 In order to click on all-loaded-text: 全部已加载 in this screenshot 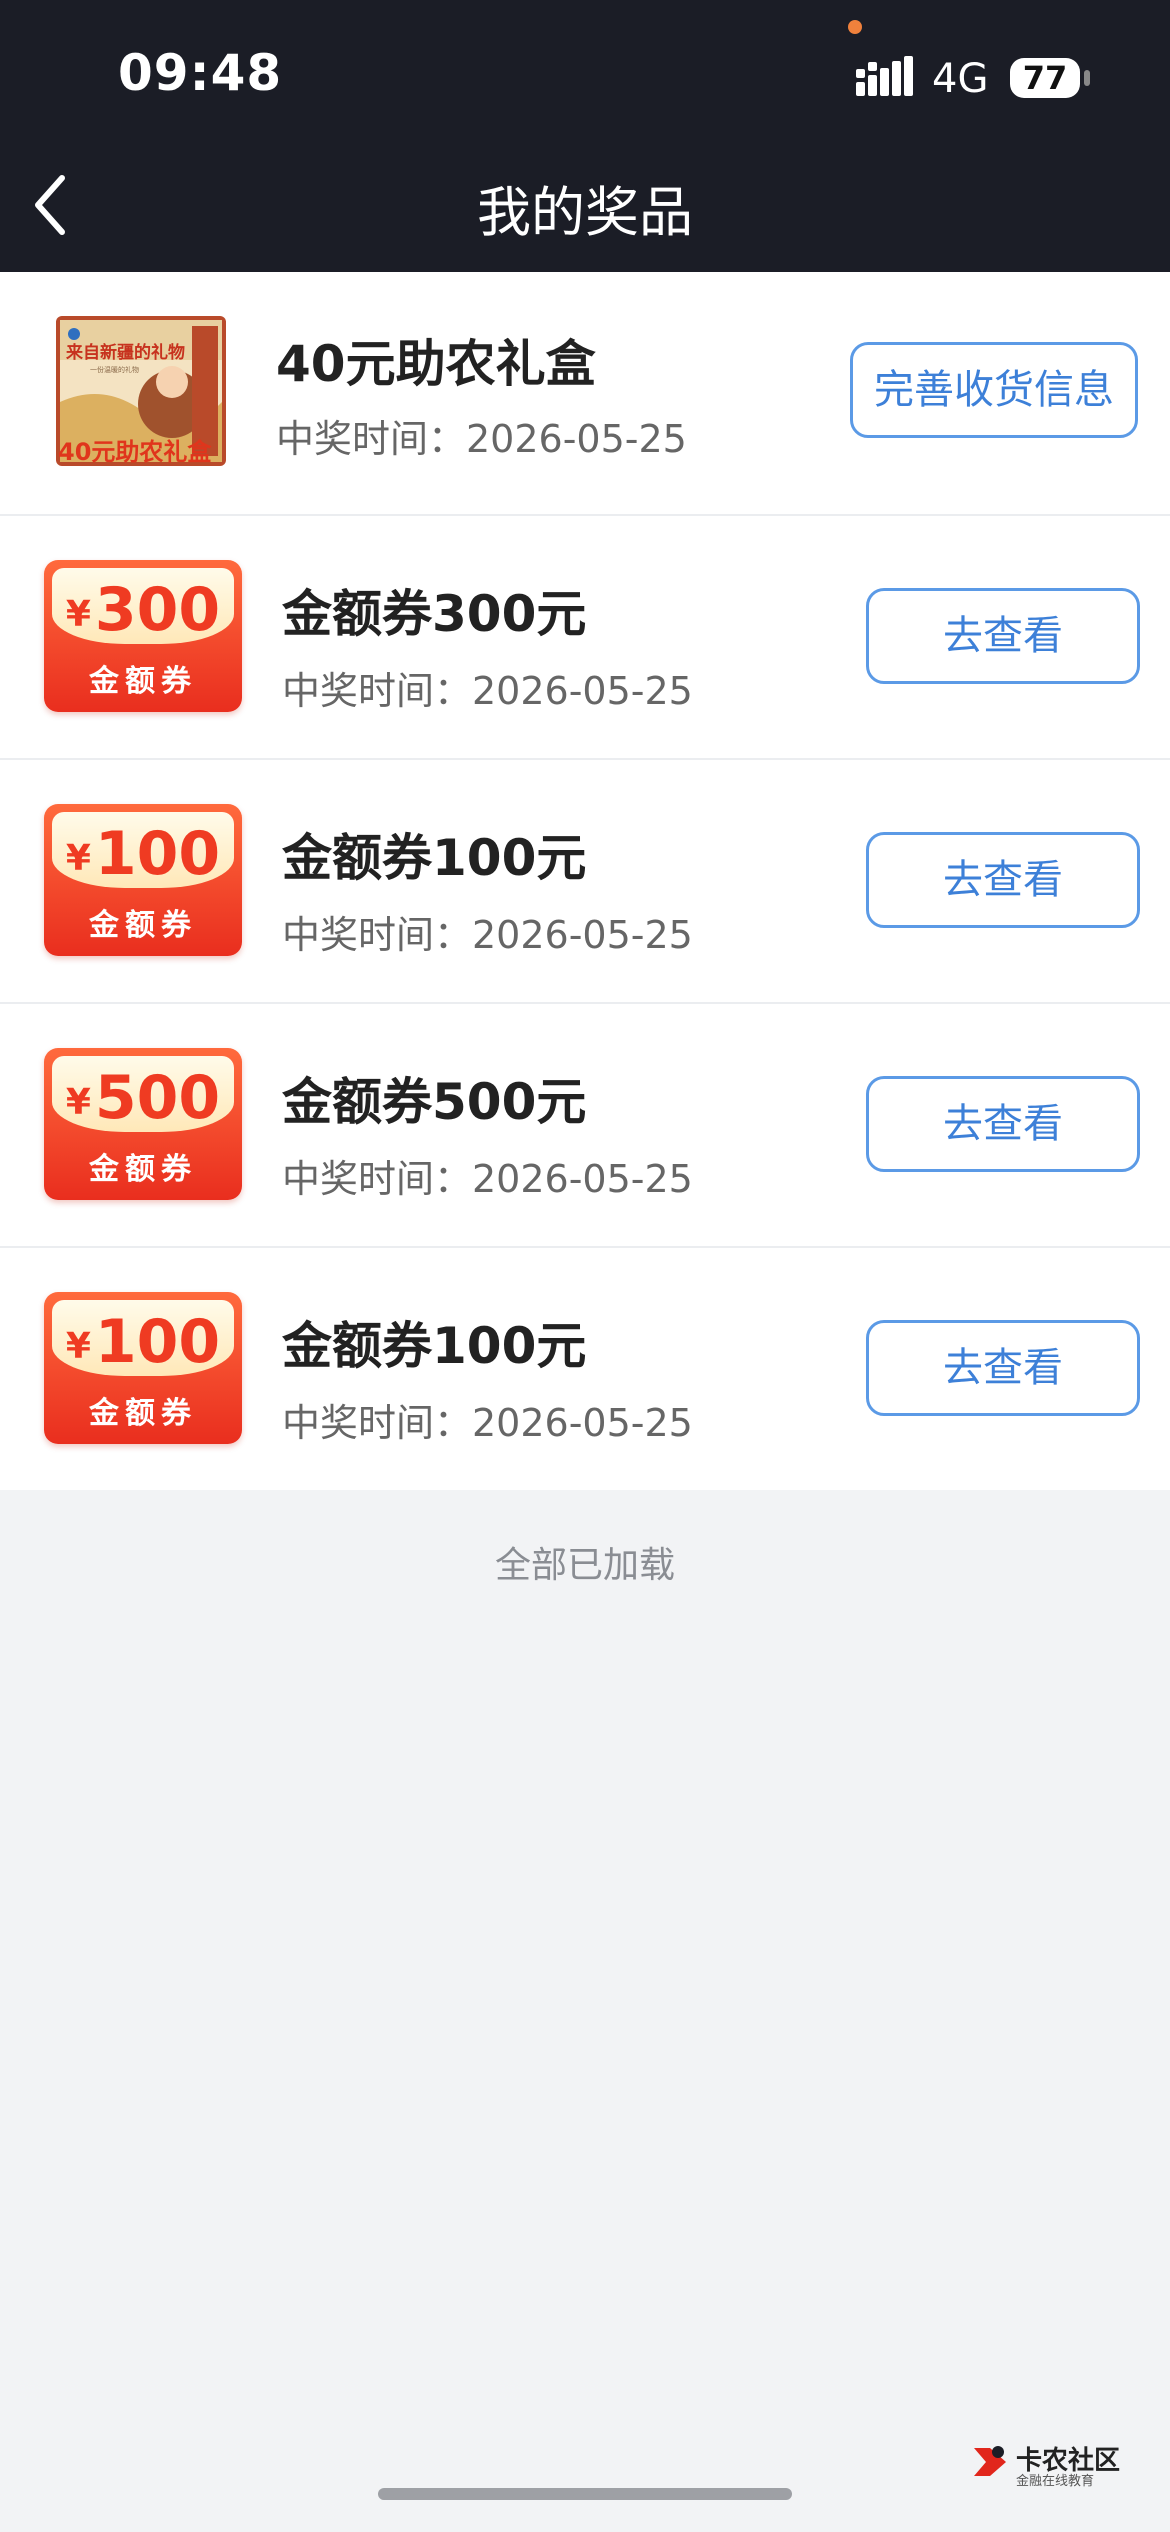, I will do `click(584, 1565)`.